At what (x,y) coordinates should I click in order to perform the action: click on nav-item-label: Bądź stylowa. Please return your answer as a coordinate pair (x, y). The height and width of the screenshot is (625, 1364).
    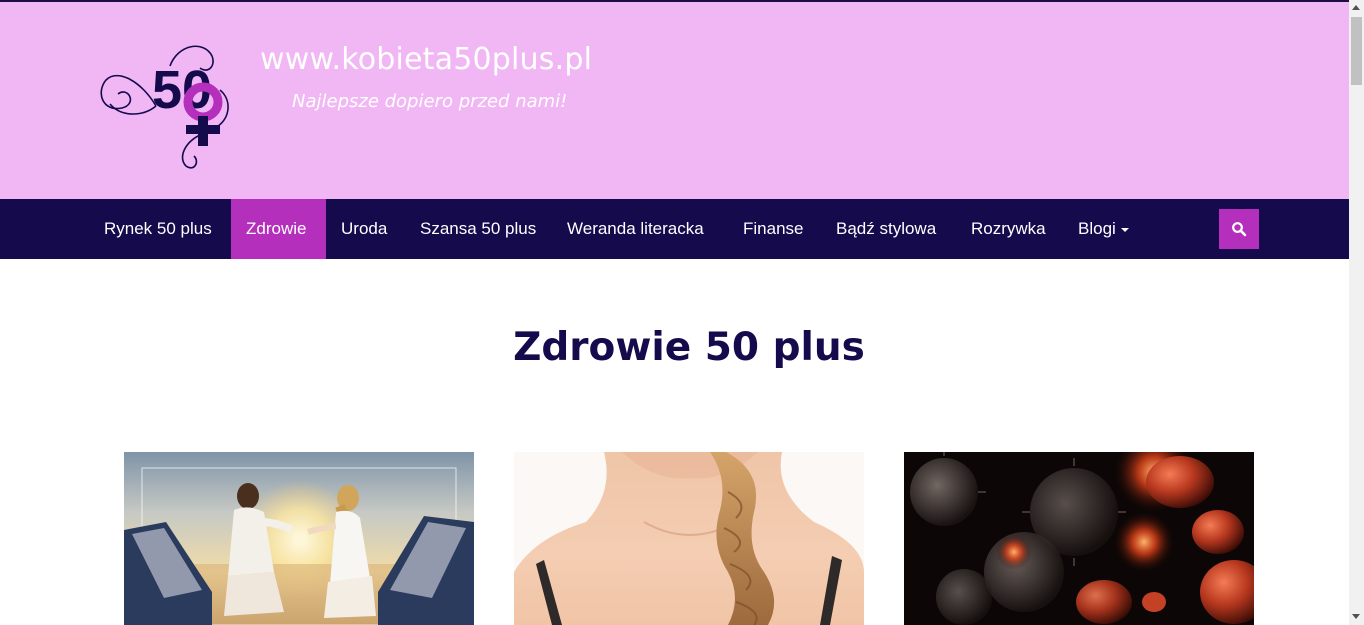
    Looking at the image, I should click on (886, 228).